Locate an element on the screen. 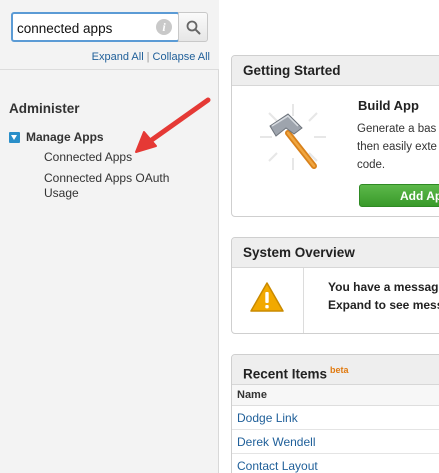  info-icon: i is located at coordinates (164, 27).